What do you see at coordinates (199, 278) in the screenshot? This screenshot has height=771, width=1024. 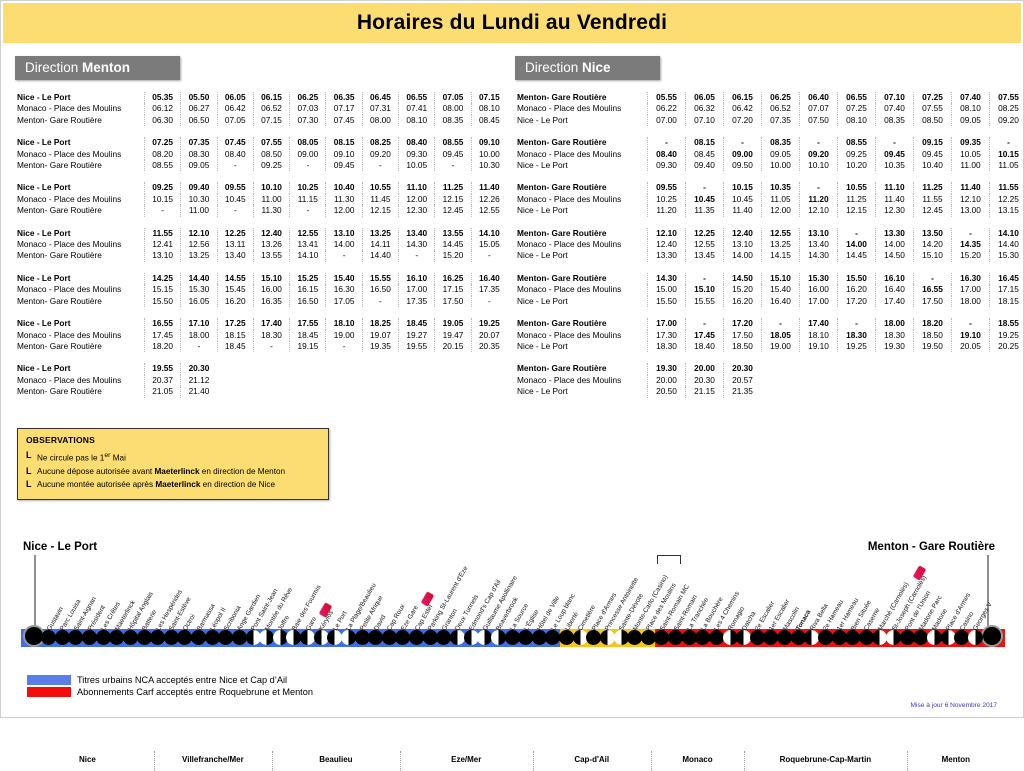 I see `departure-time: 14.40` at bounding box center [199, 278].